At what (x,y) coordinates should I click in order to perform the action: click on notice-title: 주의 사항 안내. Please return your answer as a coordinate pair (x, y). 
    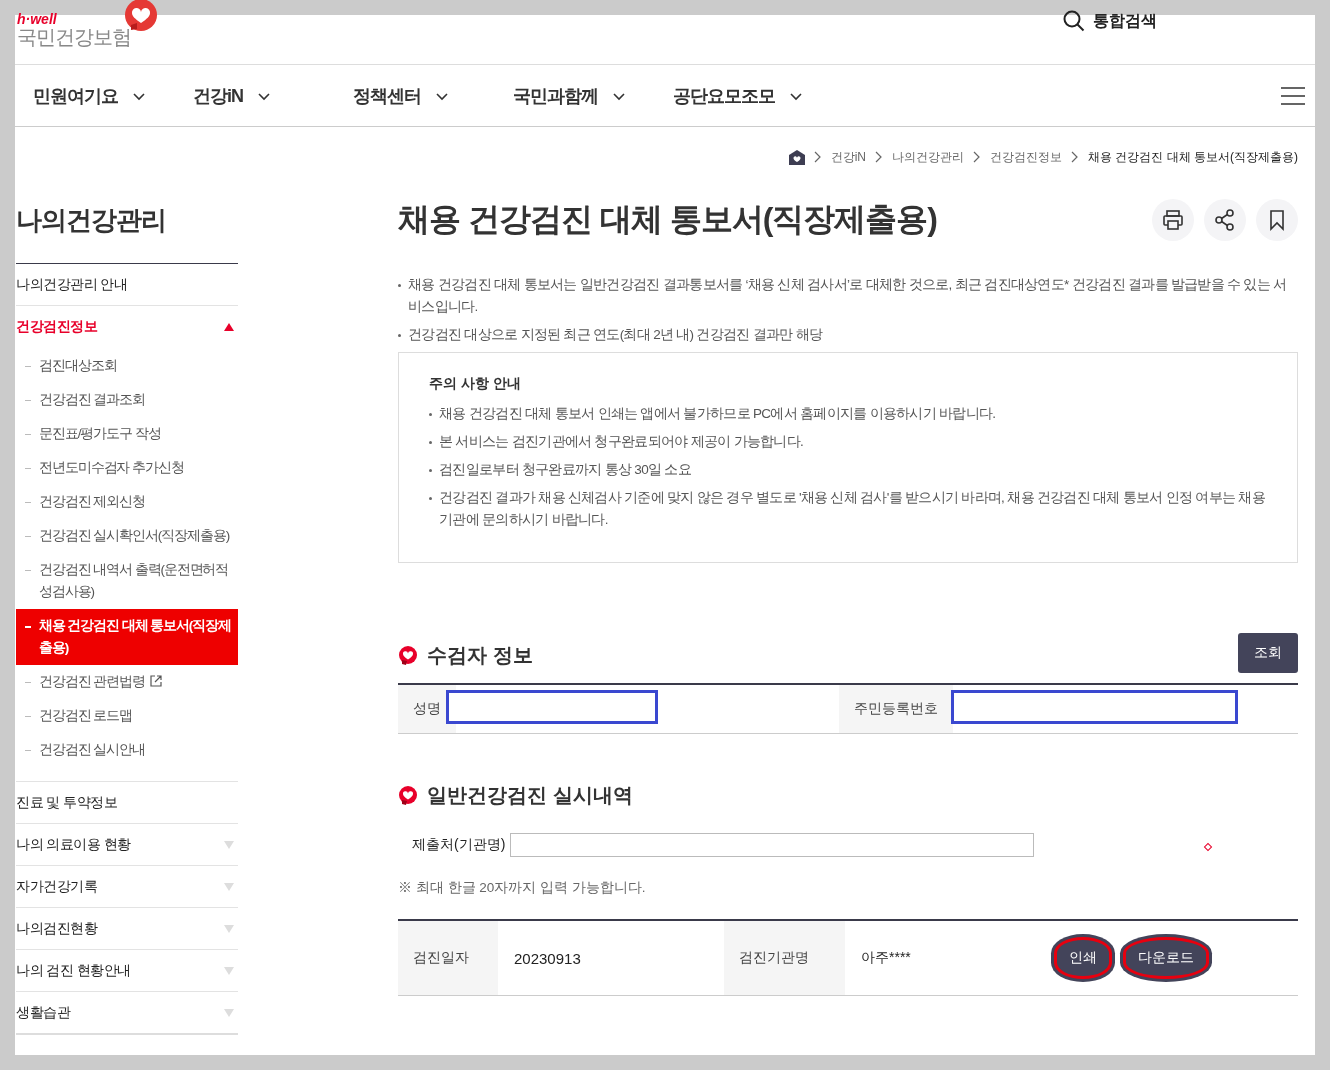
    Looking at the image, I should click on (475, 384).